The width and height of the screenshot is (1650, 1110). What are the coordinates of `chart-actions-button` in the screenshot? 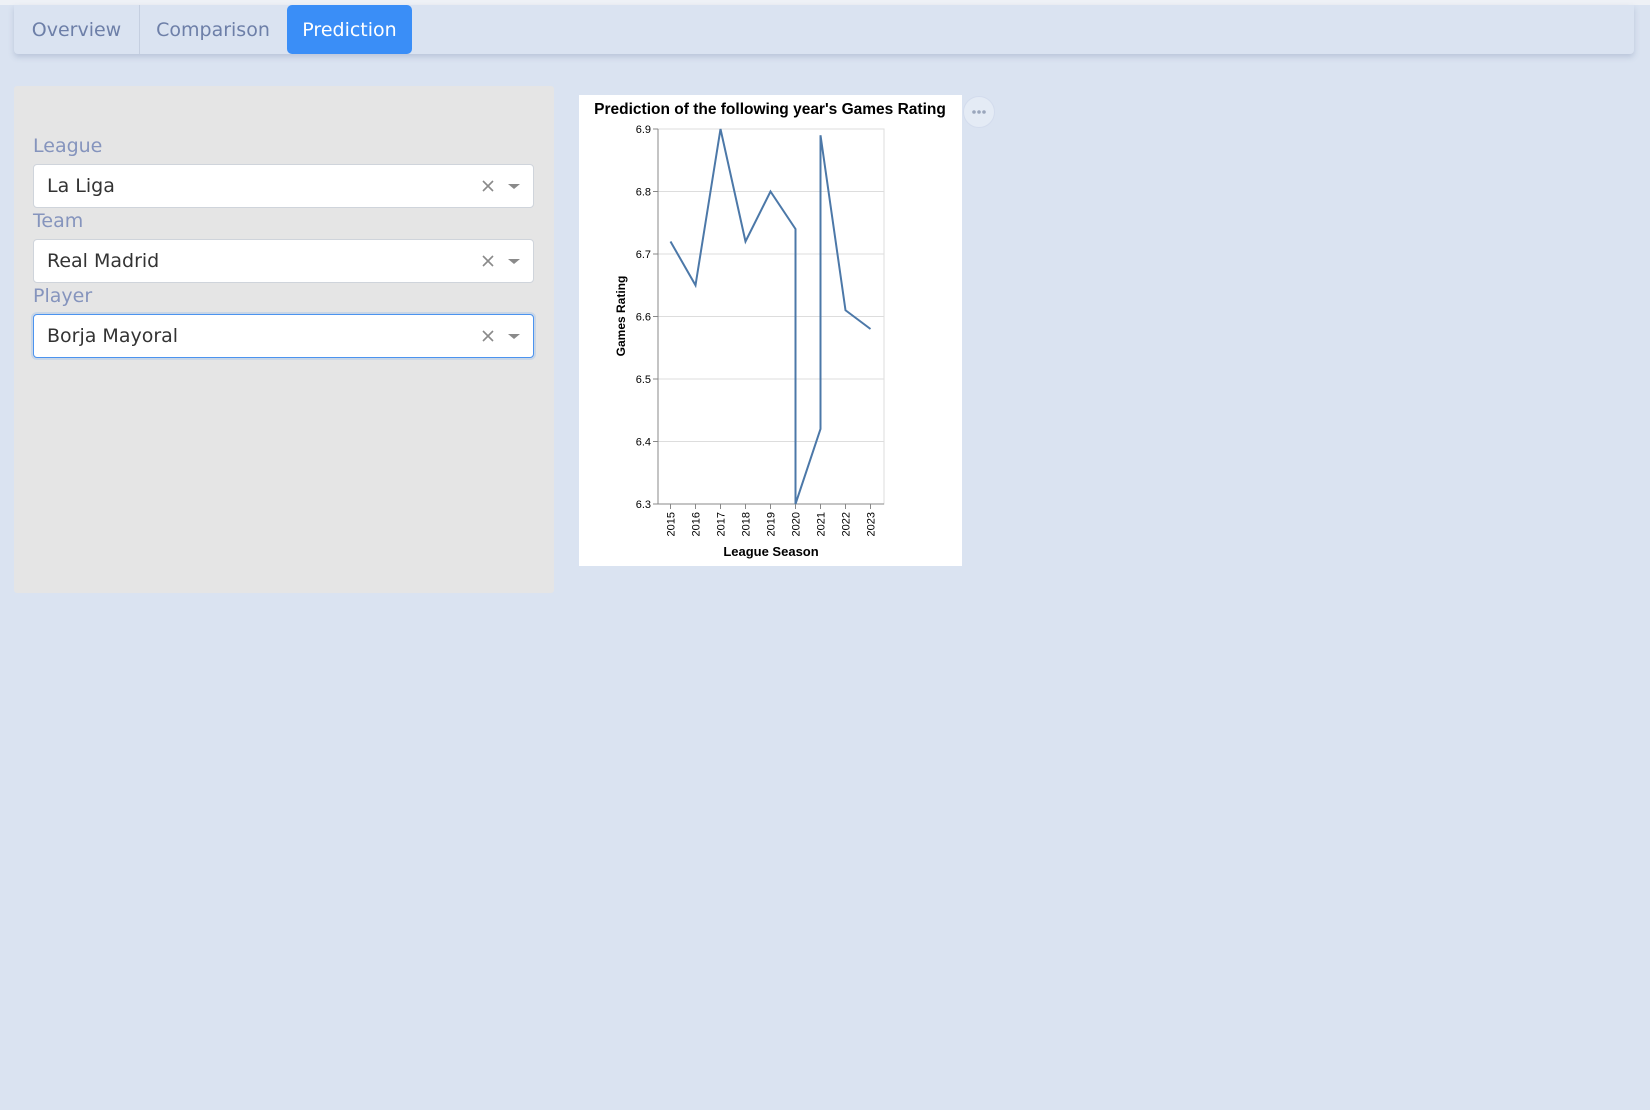 It's located at (979, 112).